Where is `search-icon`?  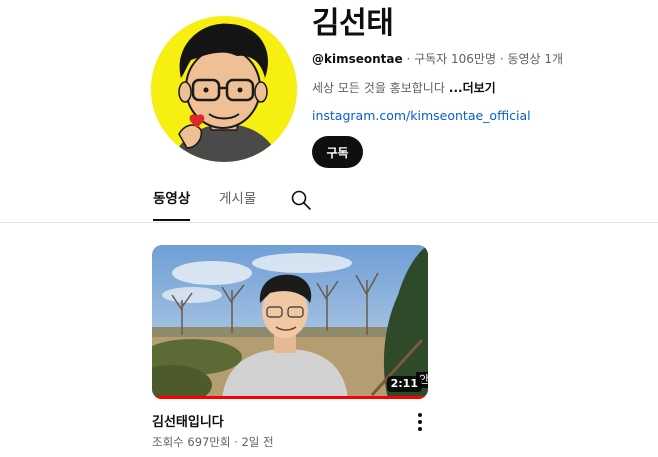
search-icon is located at coordinates (301, 200).